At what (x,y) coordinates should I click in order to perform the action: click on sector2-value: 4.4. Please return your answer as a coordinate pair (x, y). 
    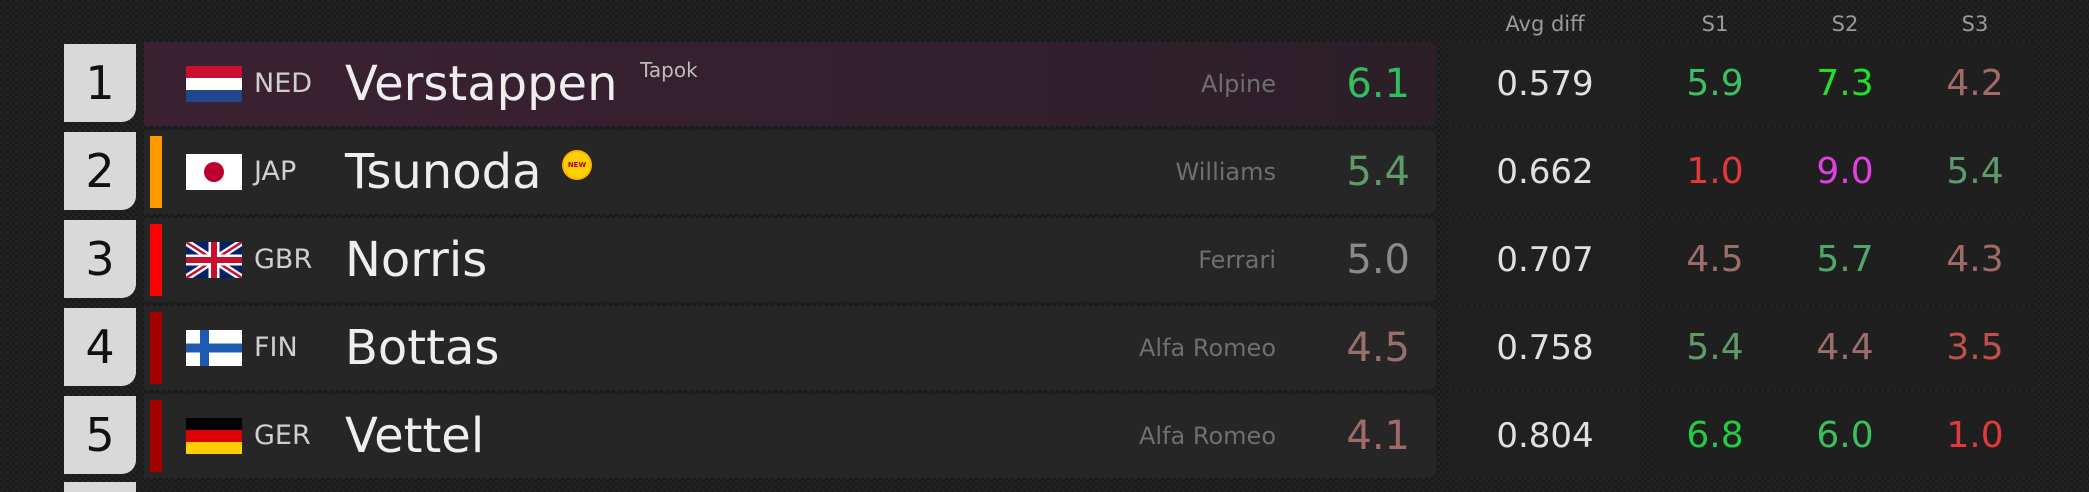
    Looking at the image, I should click on (1845, 347).